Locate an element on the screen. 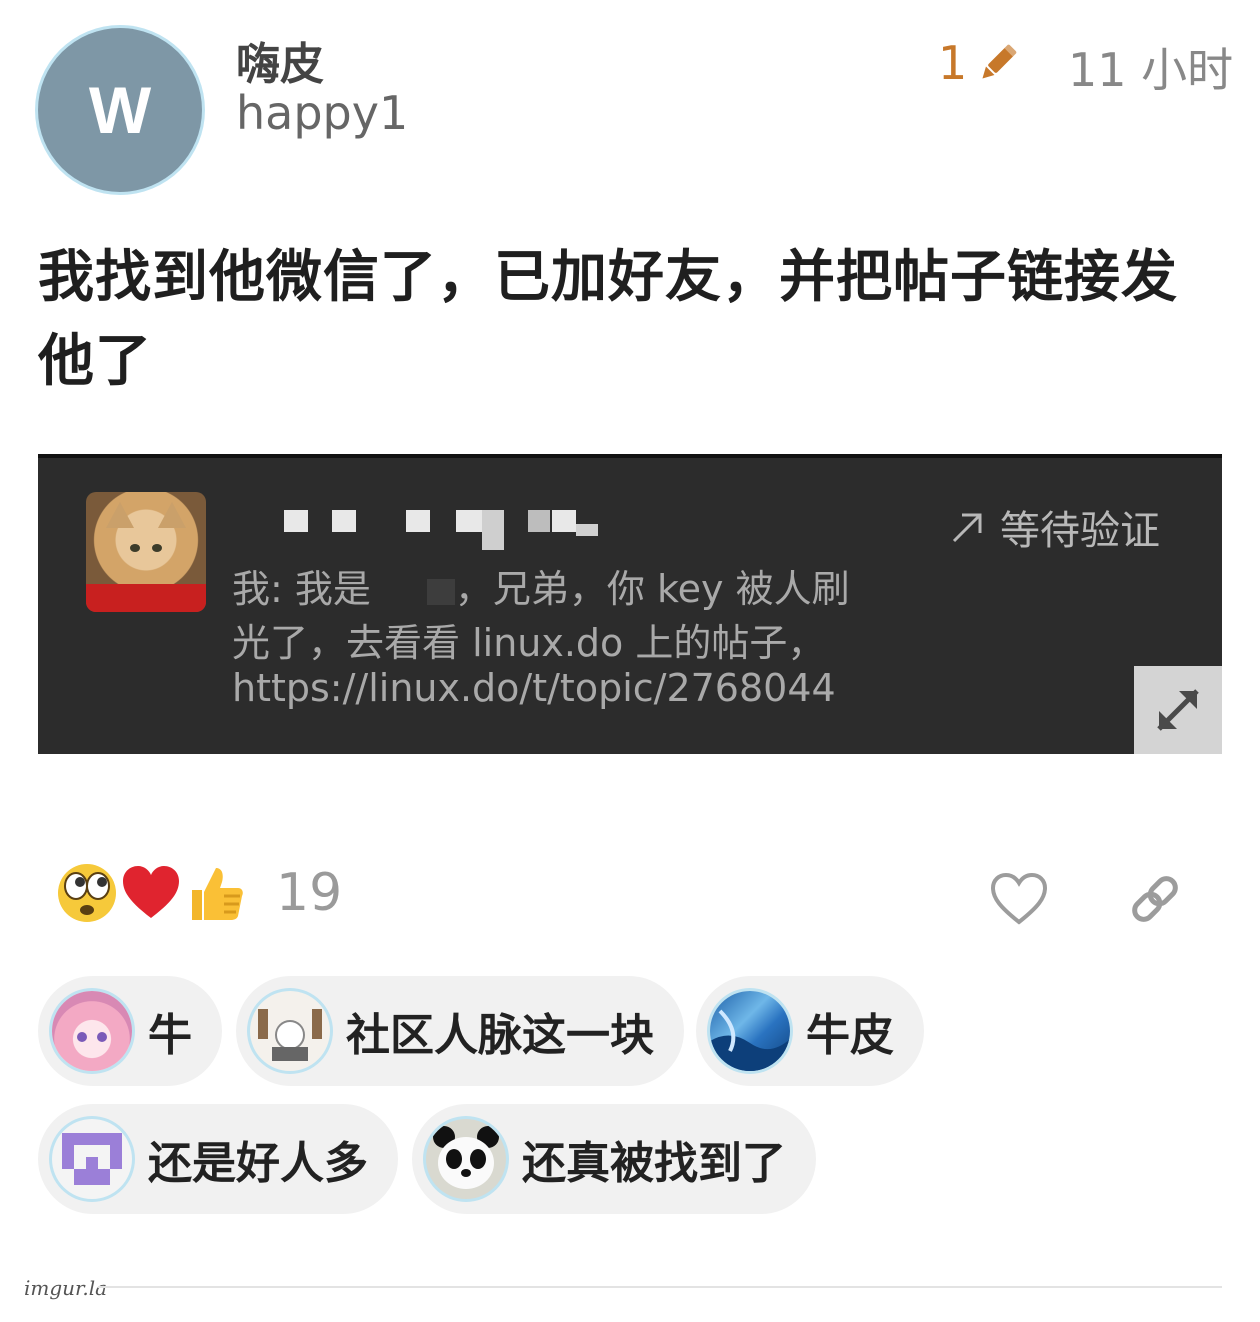  reply-chip: 牛皮 is located at coordinates (810, 1031).